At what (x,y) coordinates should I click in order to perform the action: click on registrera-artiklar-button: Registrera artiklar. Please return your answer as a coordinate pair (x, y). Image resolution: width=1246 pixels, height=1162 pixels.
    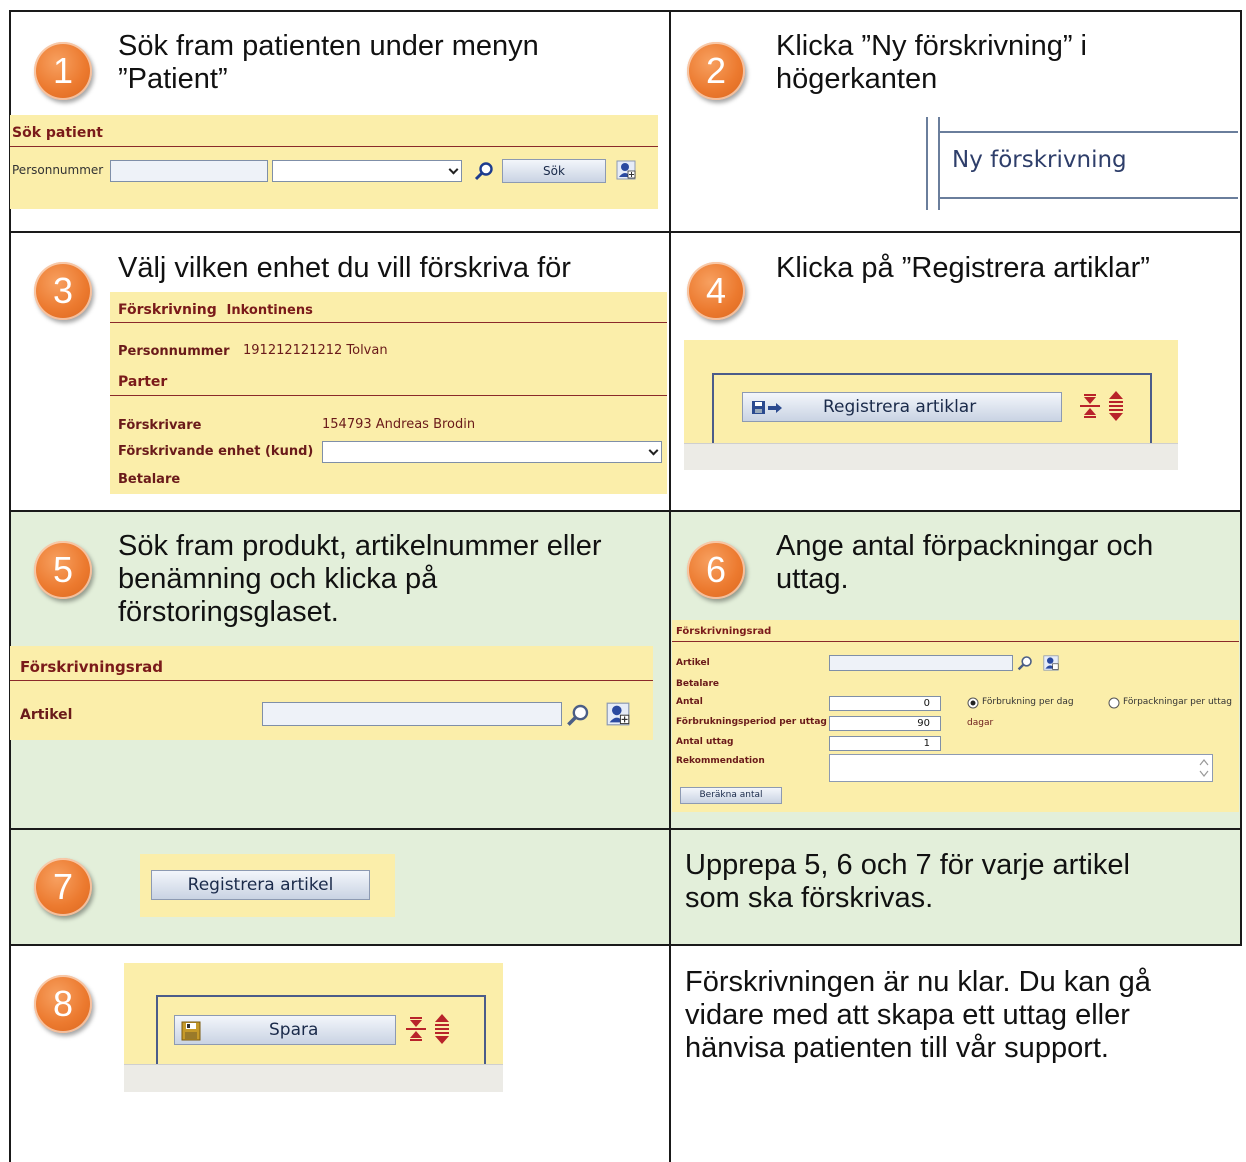
    Looking at the image, I should click on (902, 407).